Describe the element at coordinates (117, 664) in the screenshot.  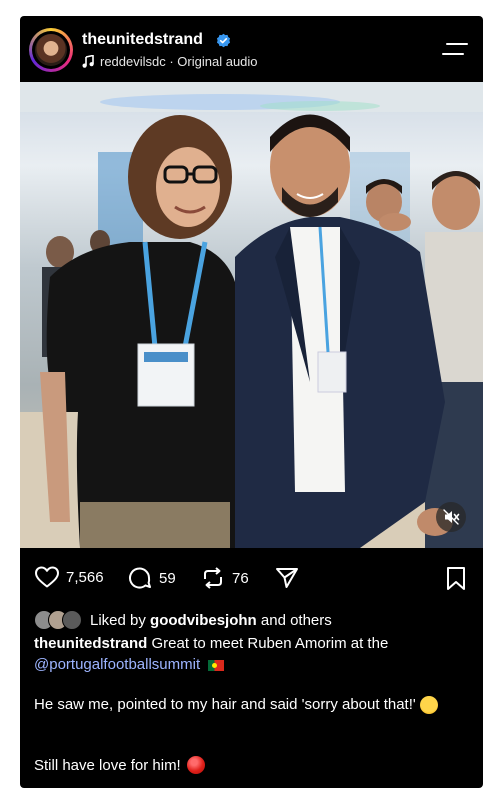
I see `mention-link: @portugalfootballsummit` at that location.